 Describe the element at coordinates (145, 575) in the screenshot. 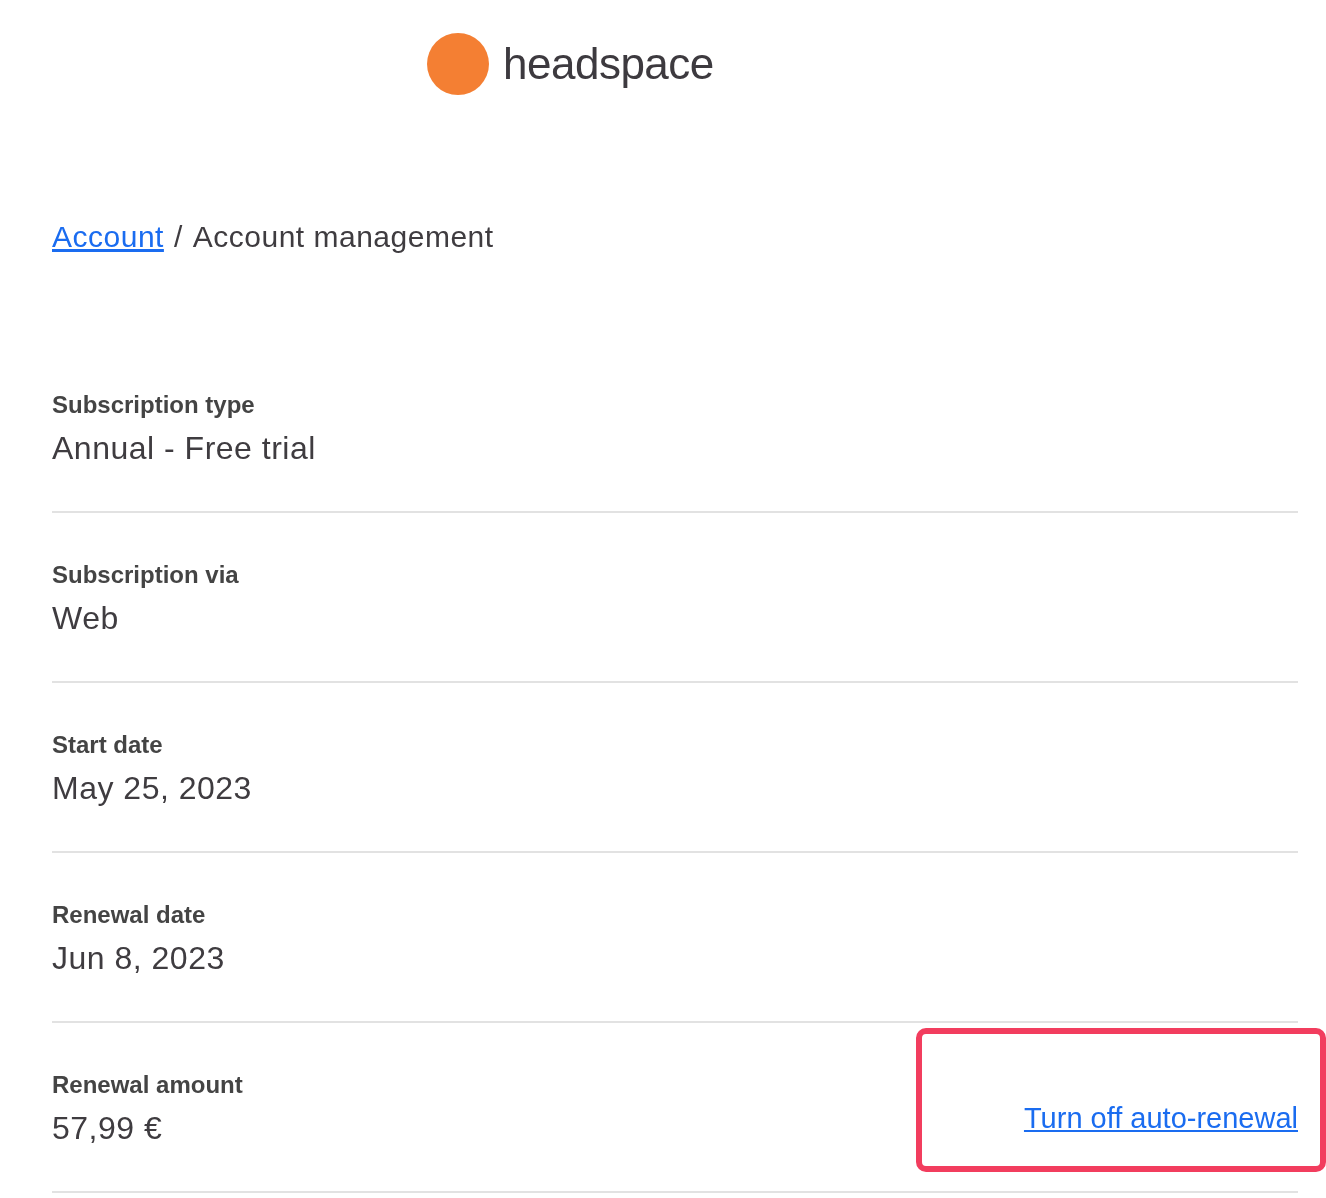

I see `field-label: Subscription via` at that location.